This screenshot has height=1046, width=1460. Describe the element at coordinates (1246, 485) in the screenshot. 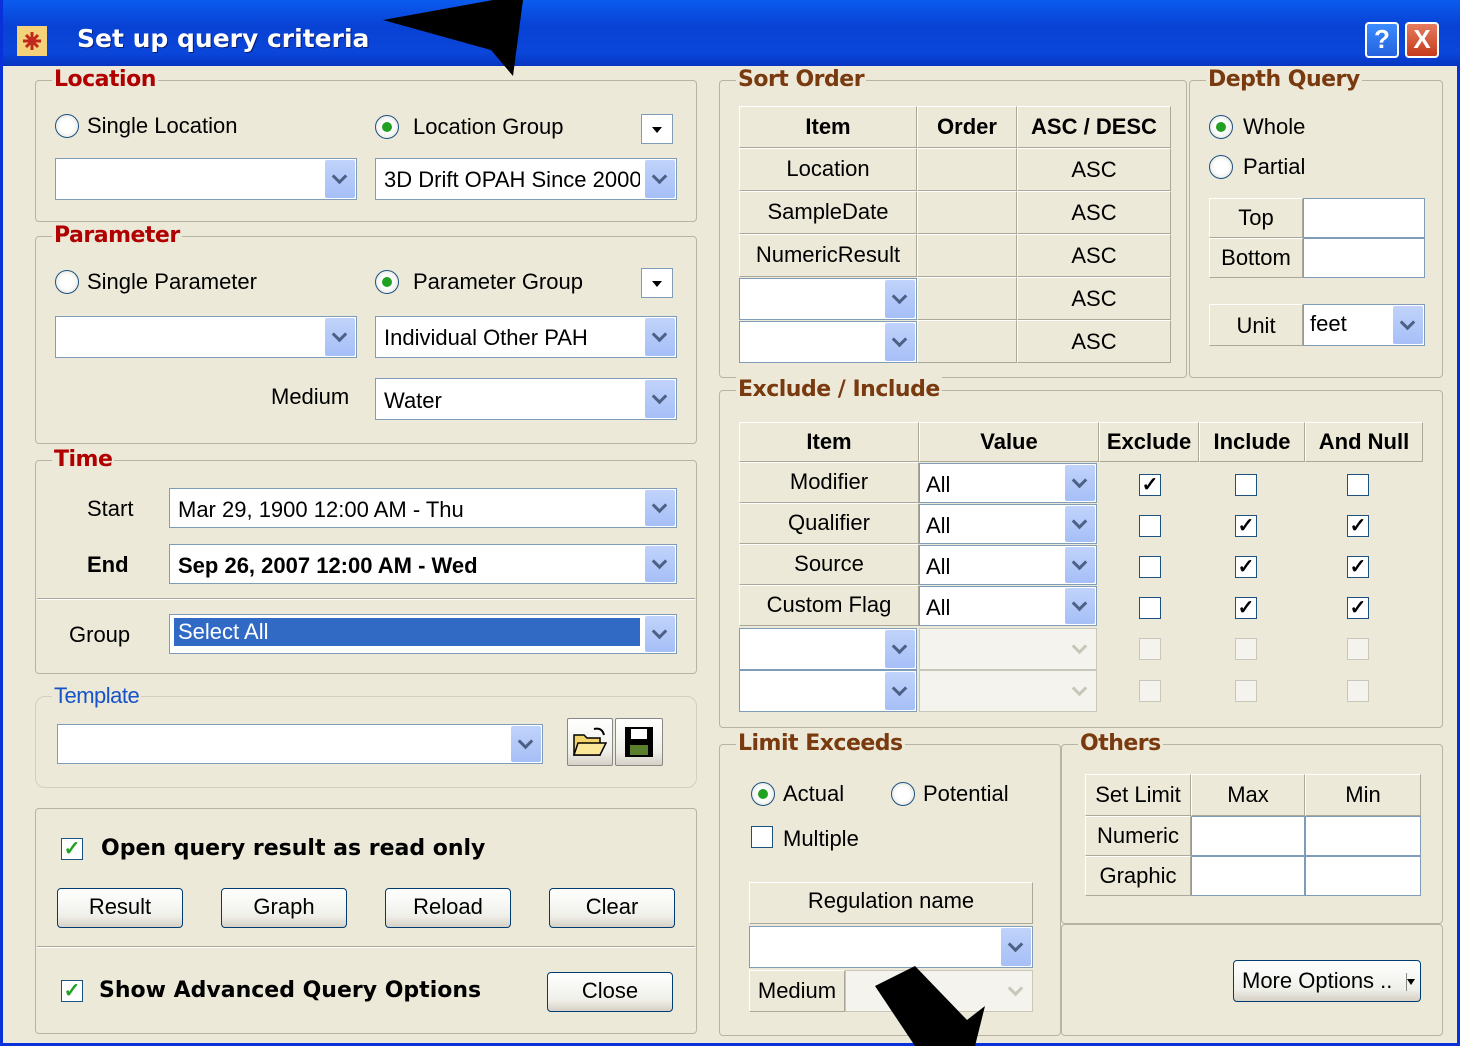

I see `include-checkbox` at that location.